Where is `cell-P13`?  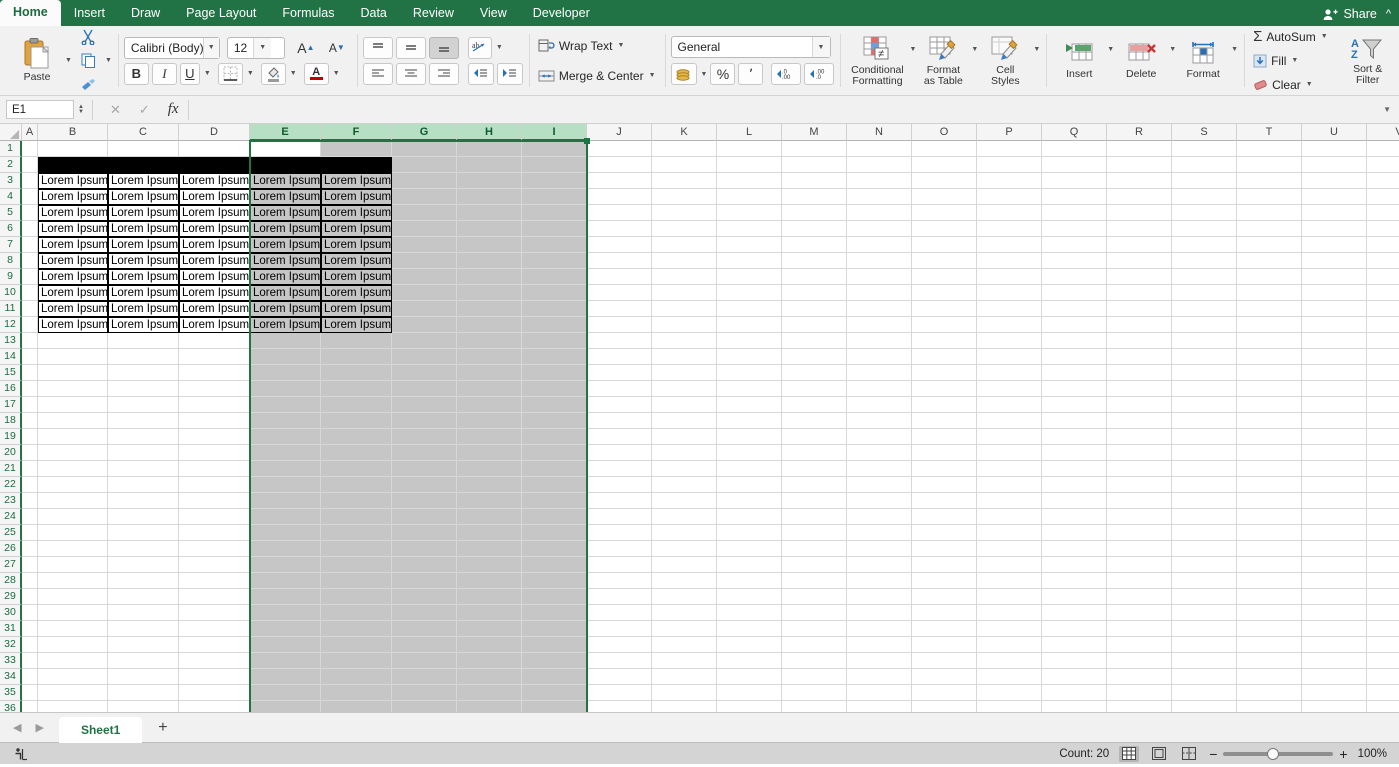 cell-P13 is located at coordinates (1009, 341).